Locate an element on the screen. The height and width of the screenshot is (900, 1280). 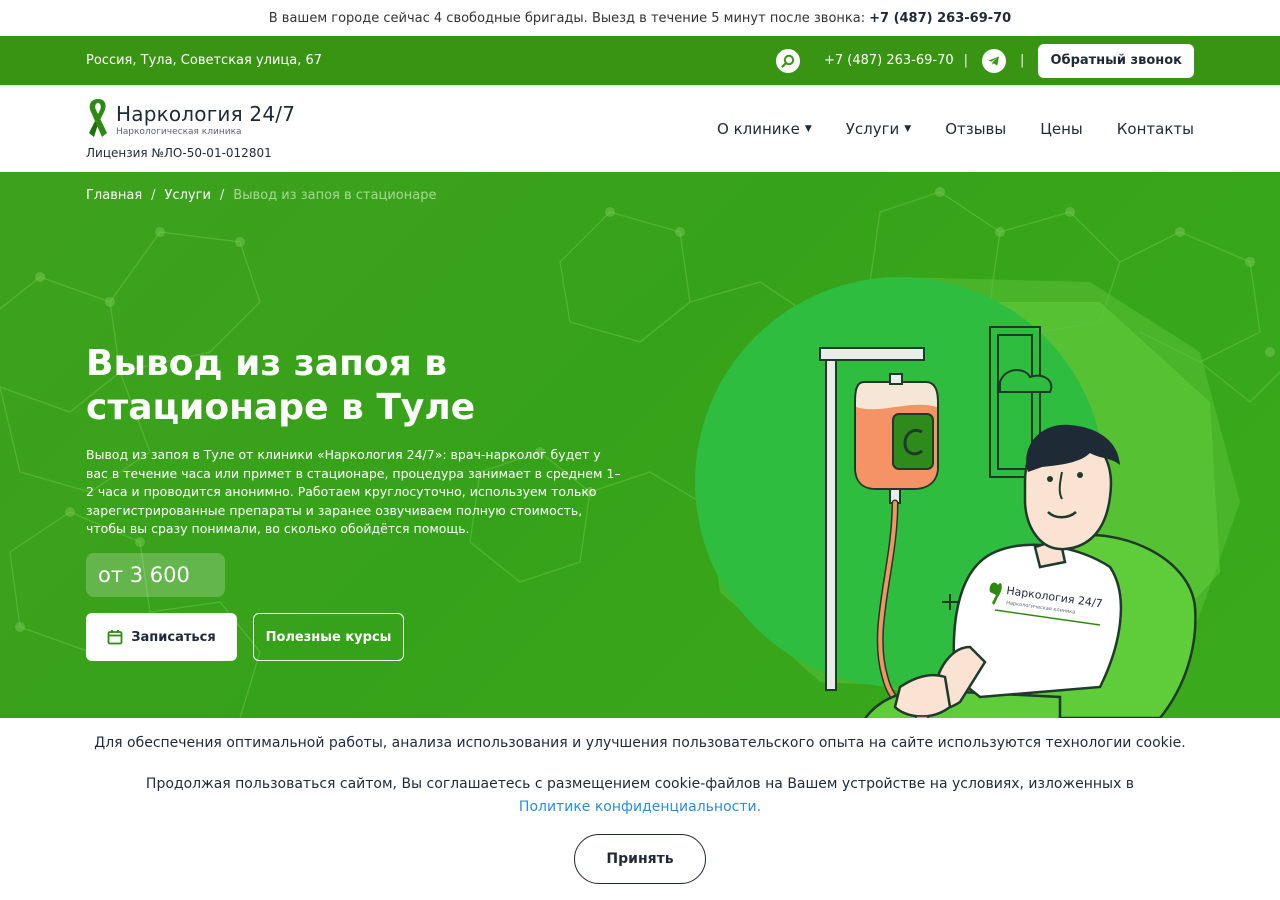
address: Россия, Тула, Советская улица, 67 is located at coordinates (204, 60).